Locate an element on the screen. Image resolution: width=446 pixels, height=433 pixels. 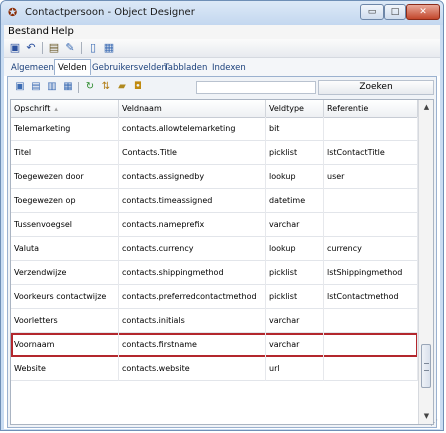
window-title: Contactpersoon - Object Designer is located at coordinates (110, 12).